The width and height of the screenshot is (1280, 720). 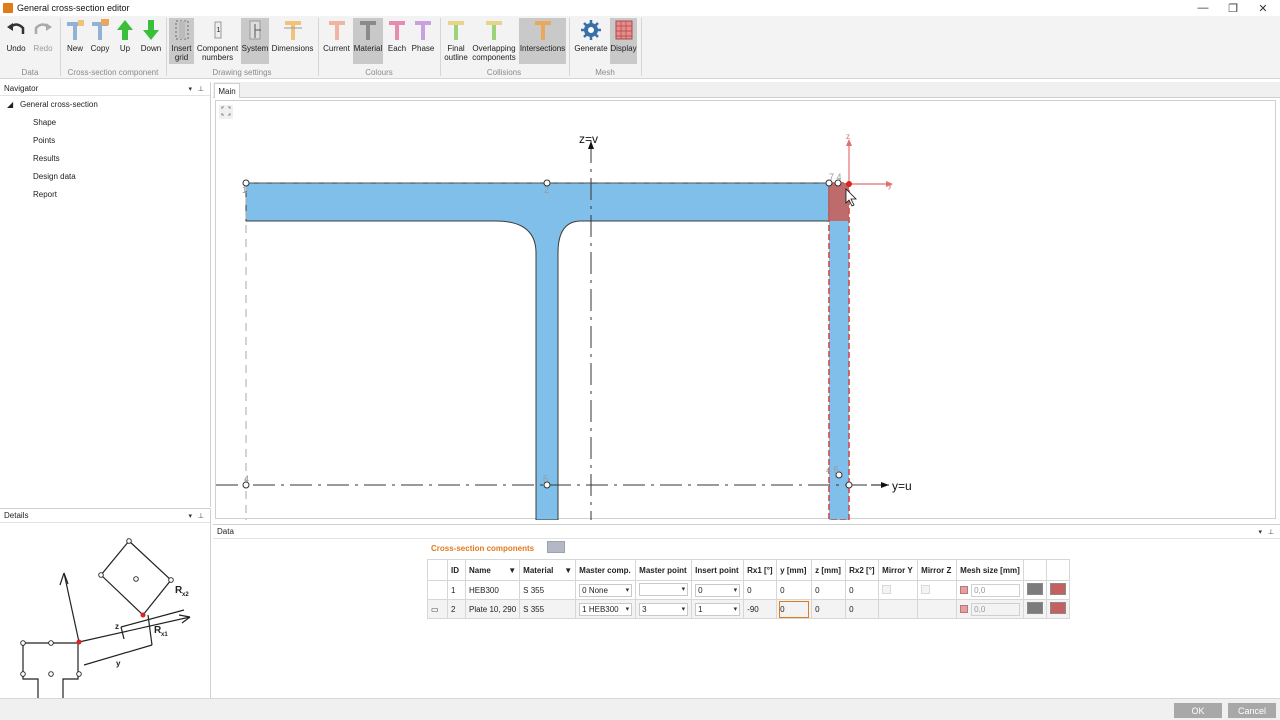 I want to click on cell-master-point: 3, so click(x=664, y=609).